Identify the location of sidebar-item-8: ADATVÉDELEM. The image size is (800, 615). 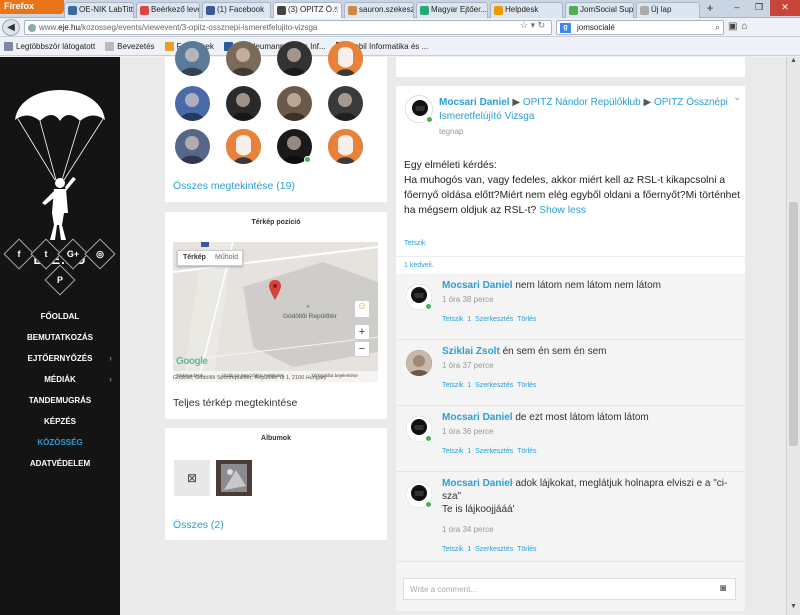
(60, 463).